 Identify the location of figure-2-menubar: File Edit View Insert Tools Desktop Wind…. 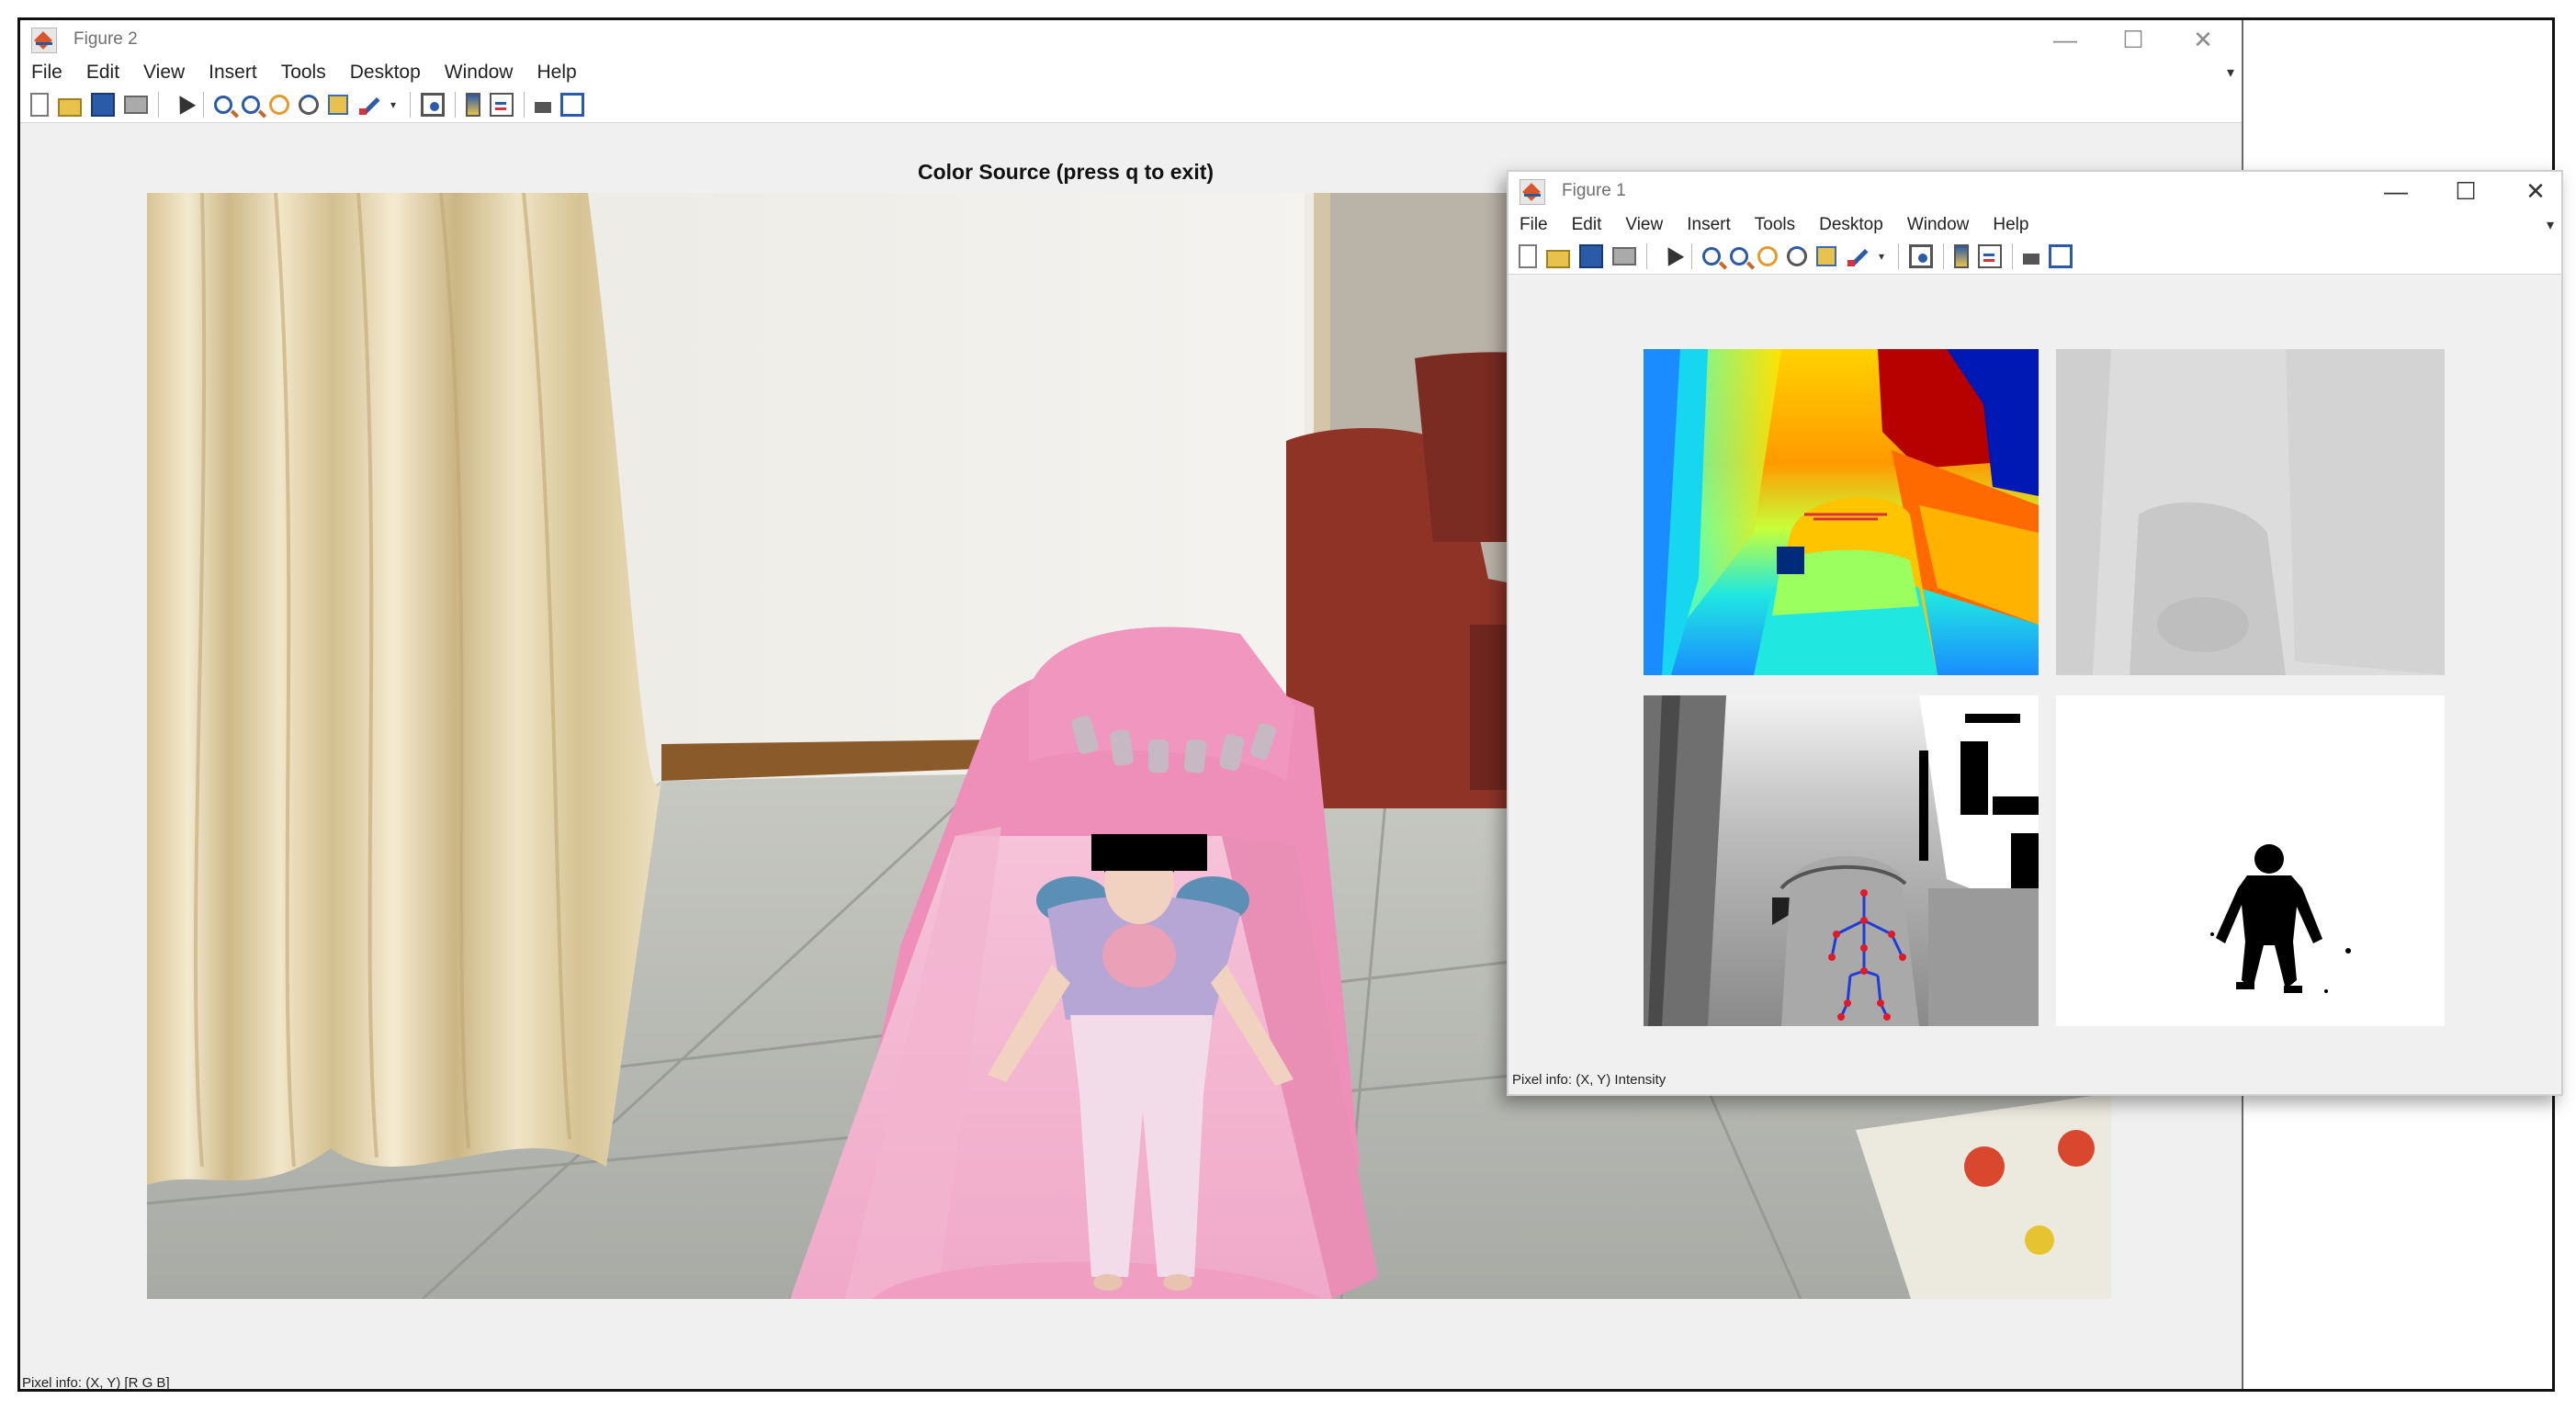
(1131, 72).